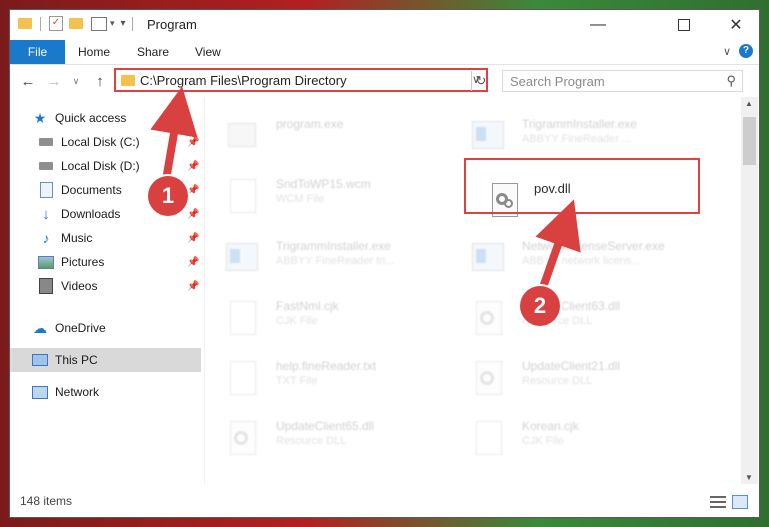  I want to click on address-path: C:\Program Files\Program Directory, so click(243, 80).